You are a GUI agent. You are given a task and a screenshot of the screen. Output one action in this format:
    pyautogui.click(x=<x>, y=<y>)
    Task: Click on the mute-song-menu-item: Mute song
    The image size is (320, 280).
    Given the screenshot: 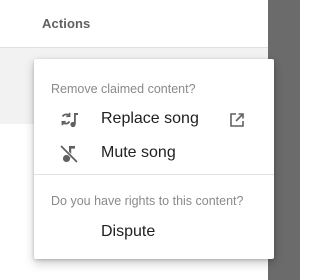 What is the action you would take?
    pyautogui.click(x=154, y=154)
    